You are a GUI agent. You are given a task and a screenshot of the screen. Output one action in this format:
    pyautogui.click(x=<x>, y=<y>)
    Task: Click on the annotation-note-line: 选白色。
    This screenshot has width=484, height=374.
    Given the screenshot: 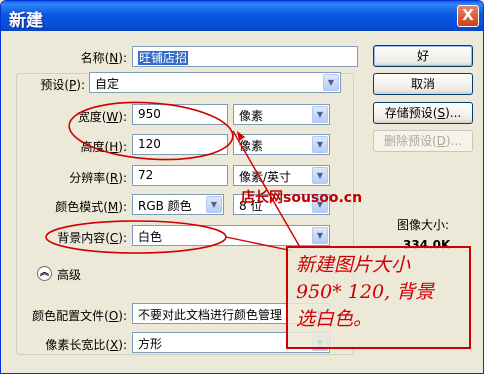 What is the action you would take?
    pyautogui.click(x=334, y=319)
    